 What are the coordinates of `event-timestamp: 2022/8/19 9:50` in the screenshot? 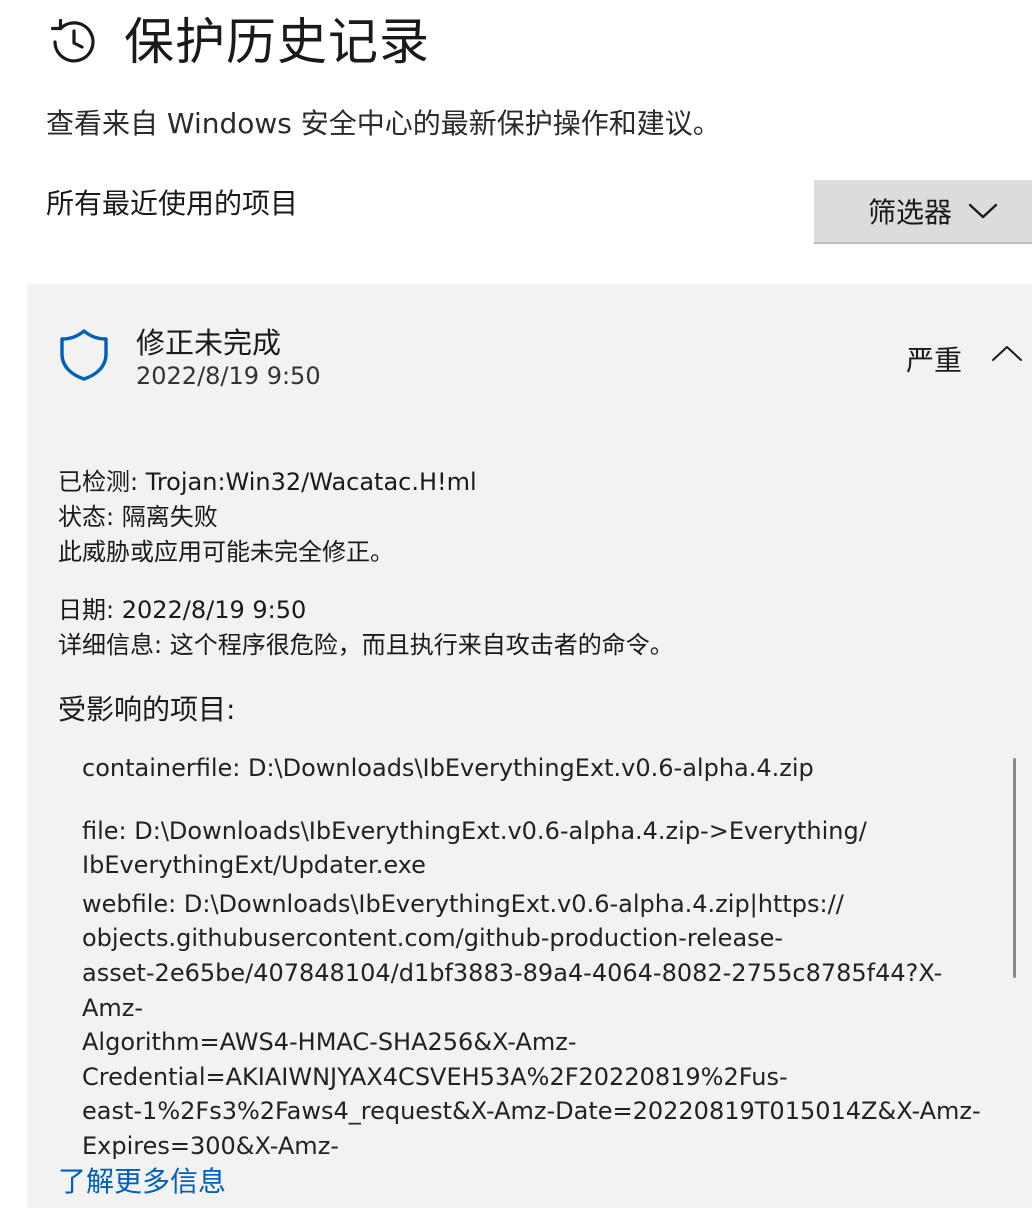 It's located at (228, 376).